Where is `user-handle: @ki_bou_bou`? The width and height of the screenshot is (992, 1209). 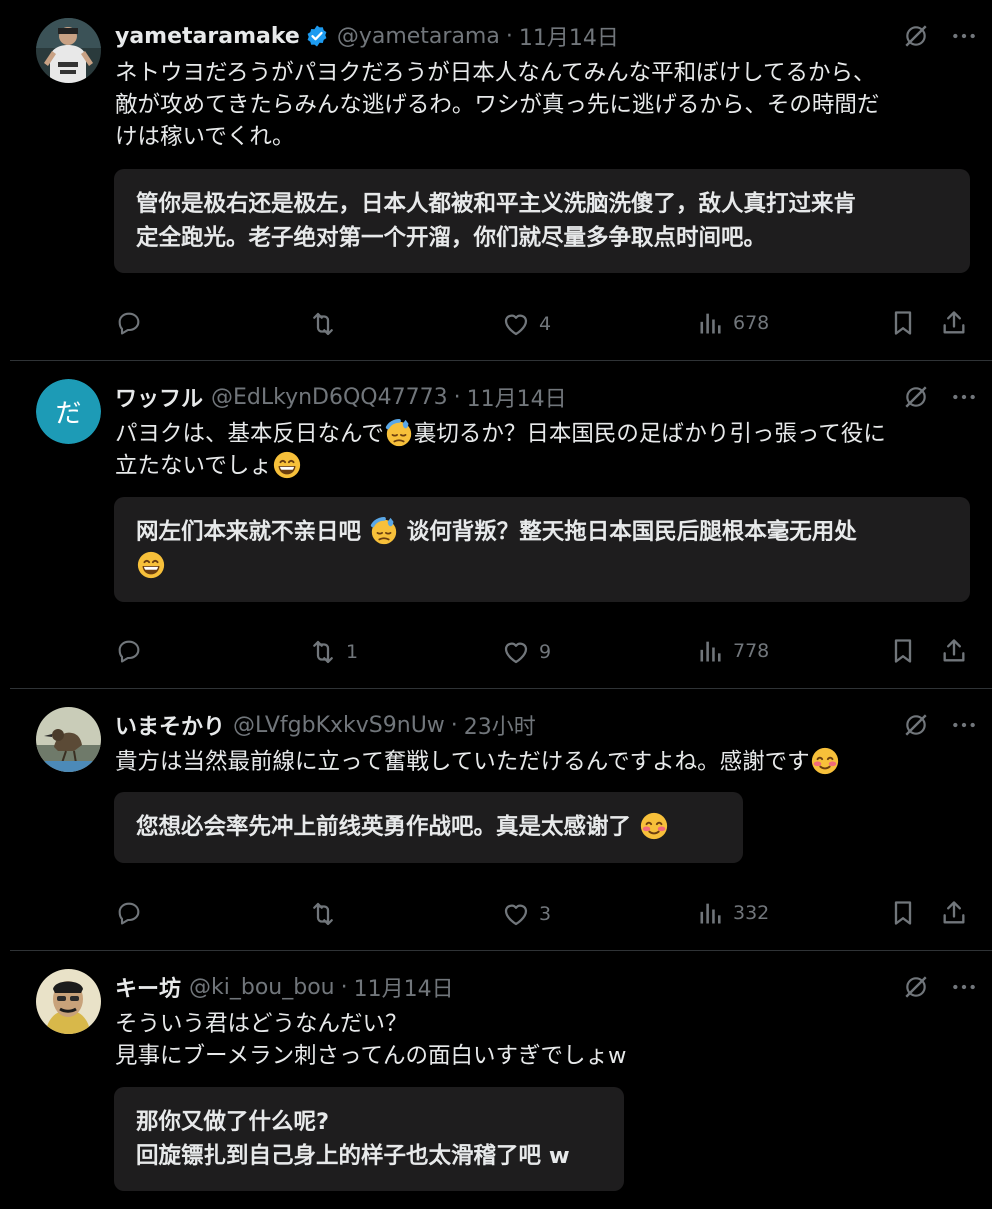 user-handle: @ki_bou_bou is located at coordinates (262, 987).